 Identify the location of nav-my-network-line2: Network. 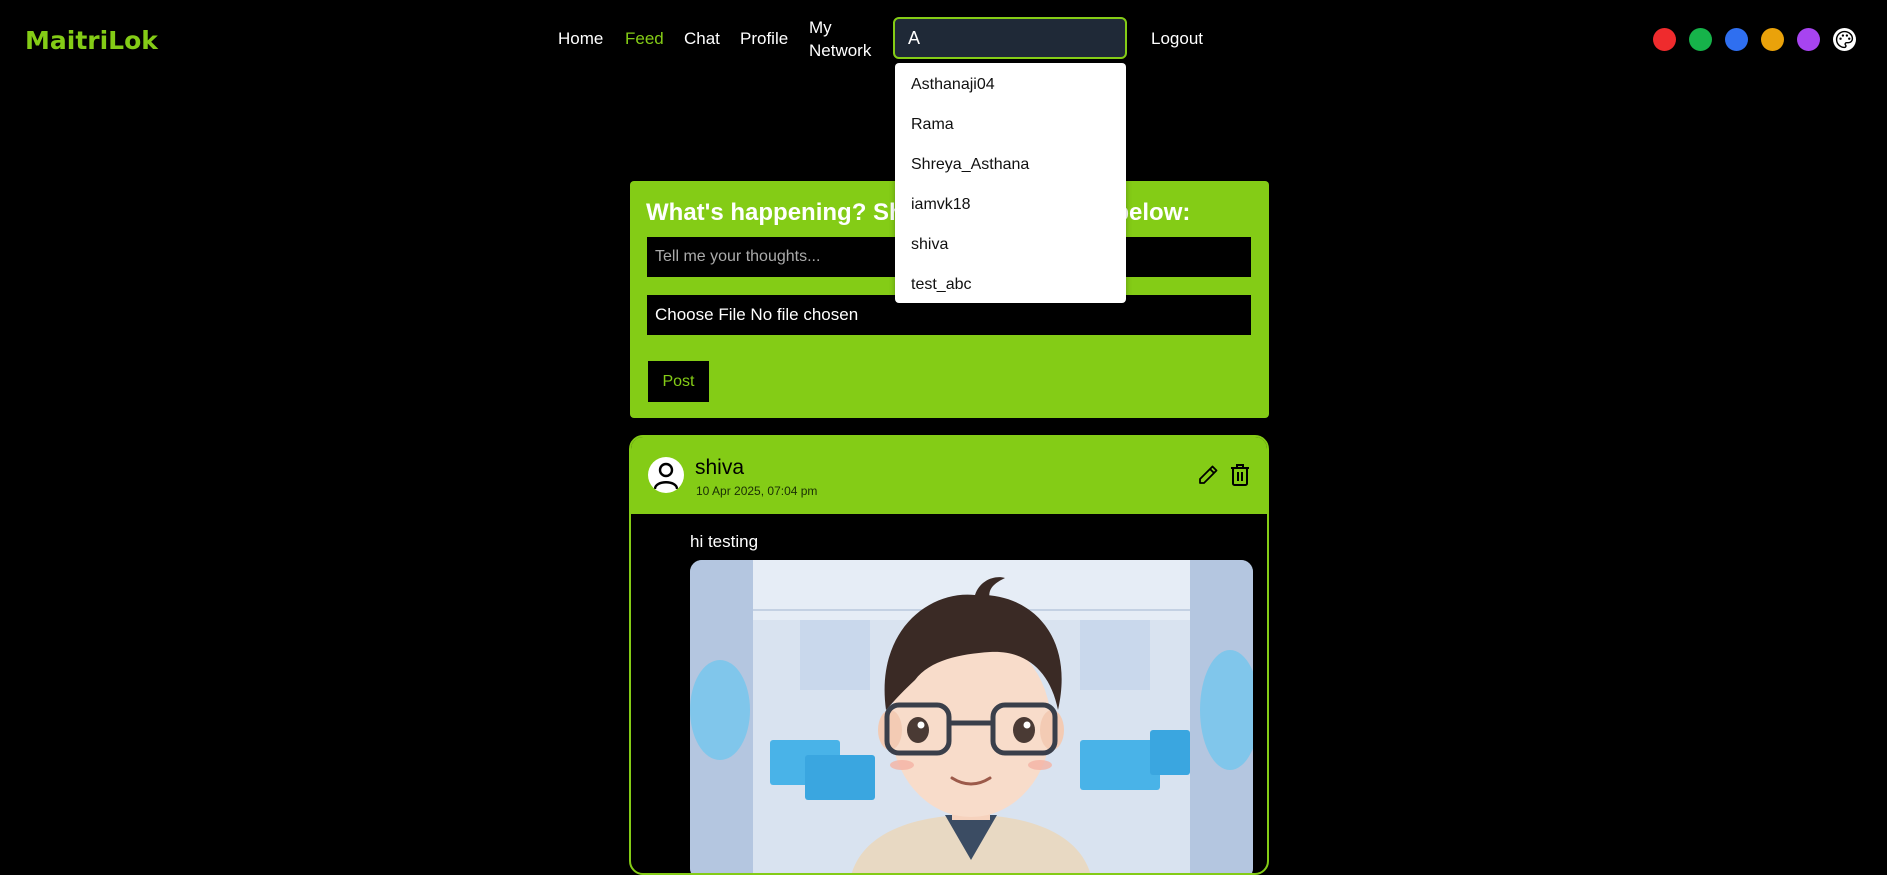
(840, 50).